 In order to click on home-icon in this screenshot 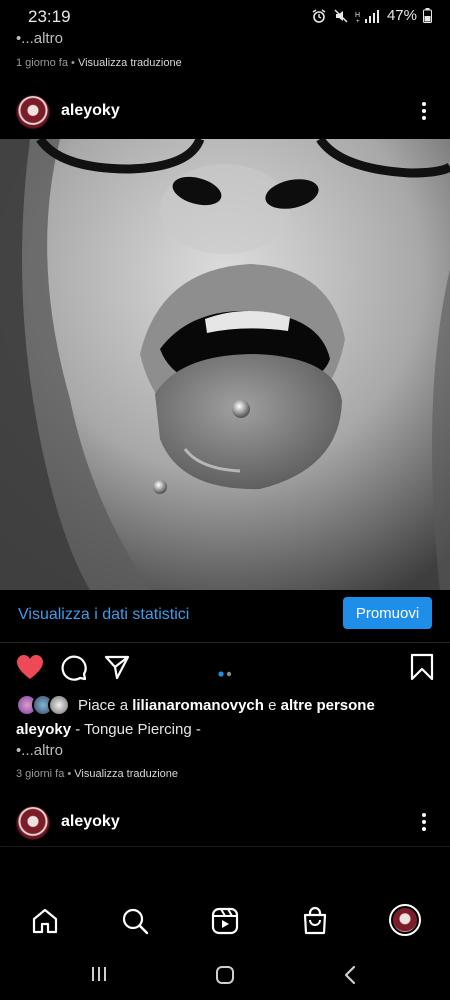, I will do `click(45, 923)`.